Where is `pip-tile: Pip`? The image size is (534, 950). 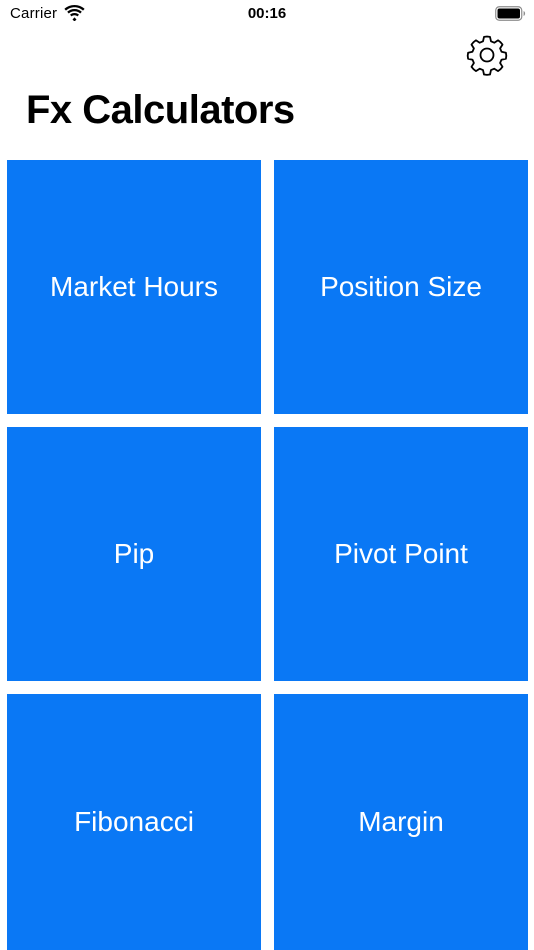
pip-tile: Pip is located at coordinates (134, 554).